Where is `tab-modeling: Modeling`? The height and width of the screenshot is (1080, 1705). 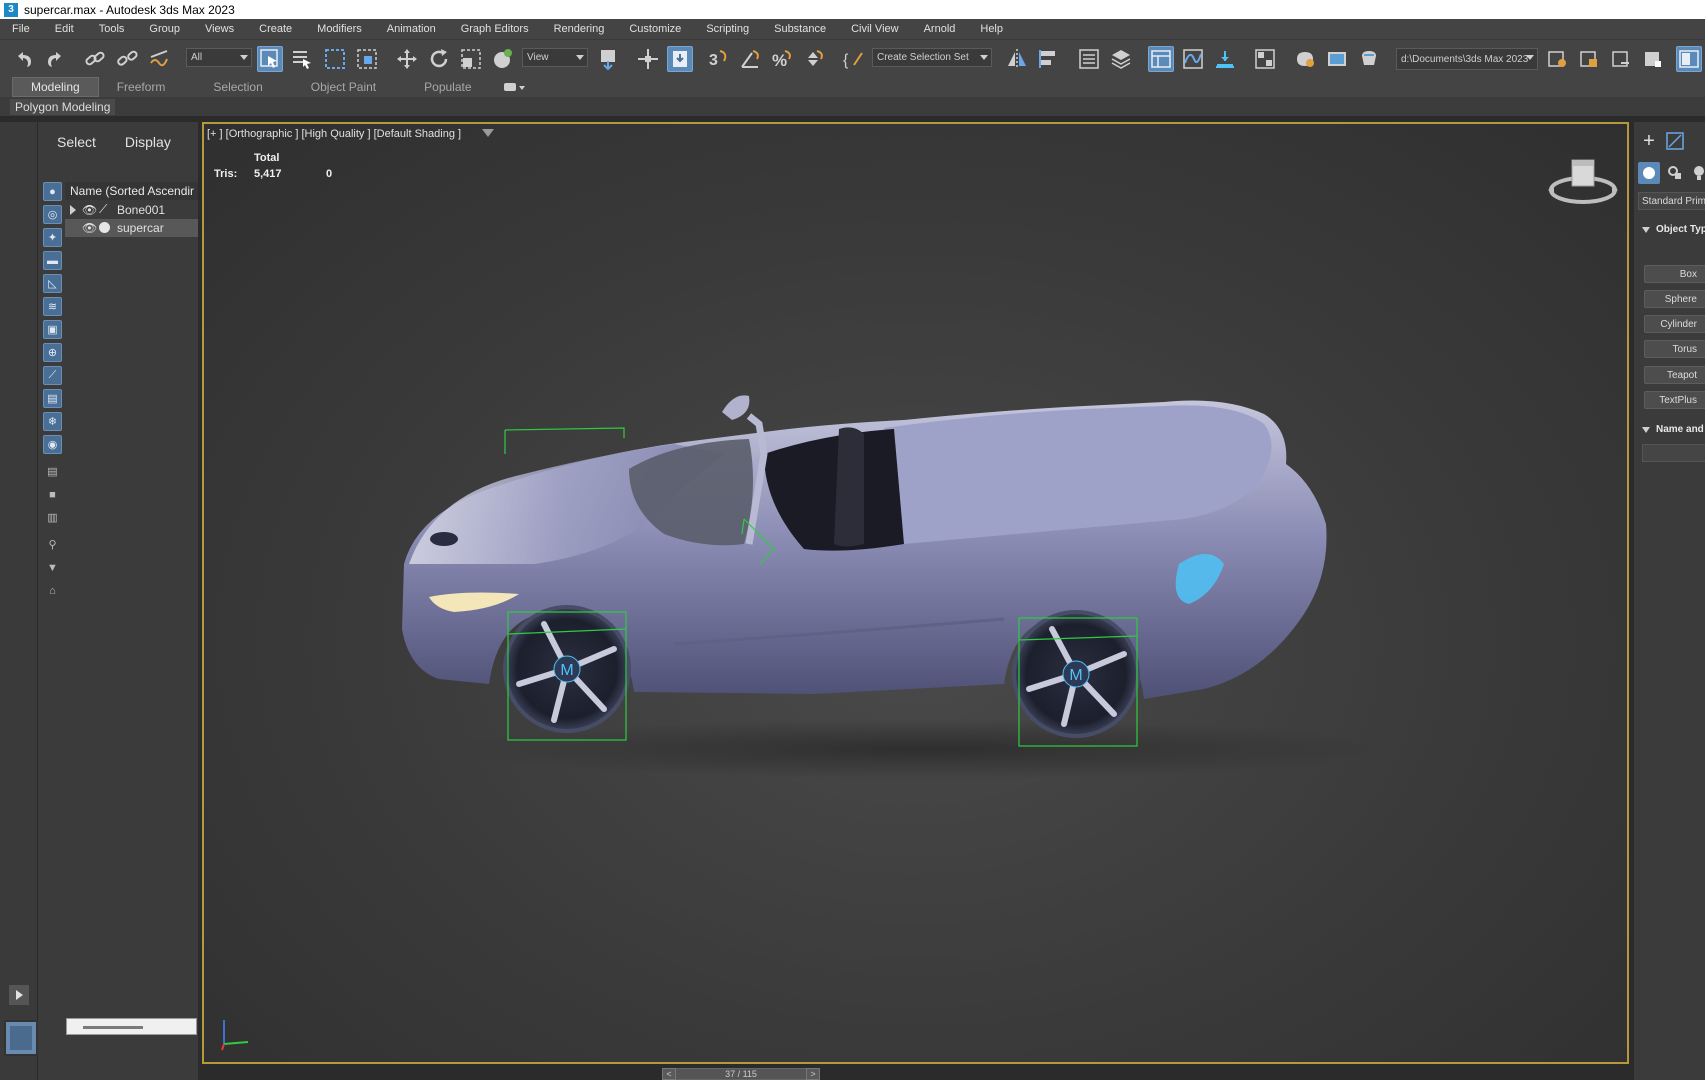 tab-modeling: Modeling is located at coordinates (55, 87).